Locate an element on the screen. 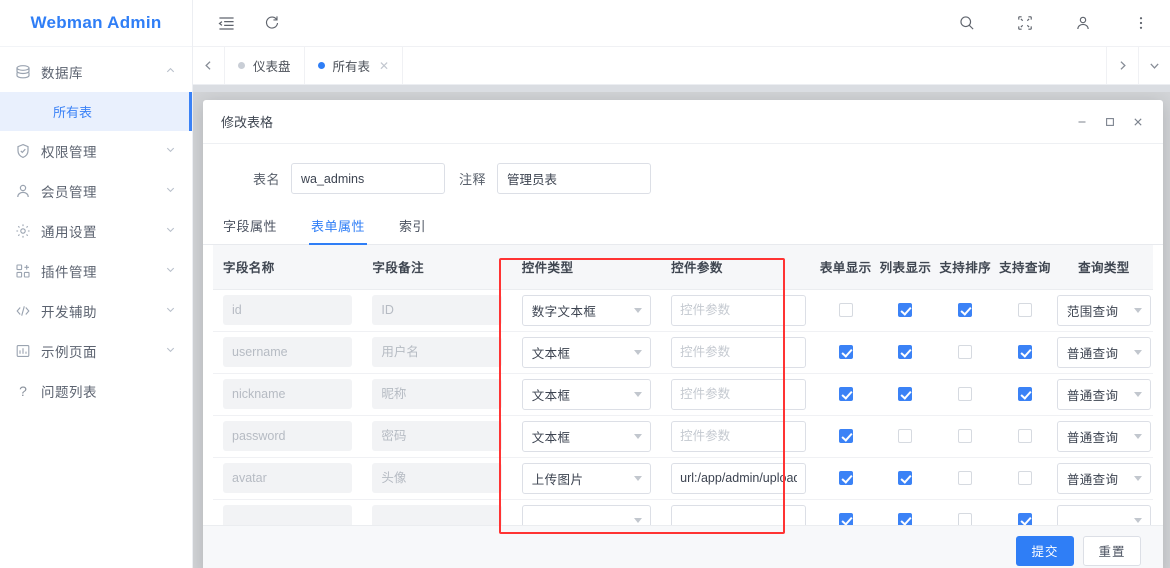 The width and height of the screenshot is (1170, 568). sidebar-item-general-settings: 通用设置 is located at coordinates (96, 231).